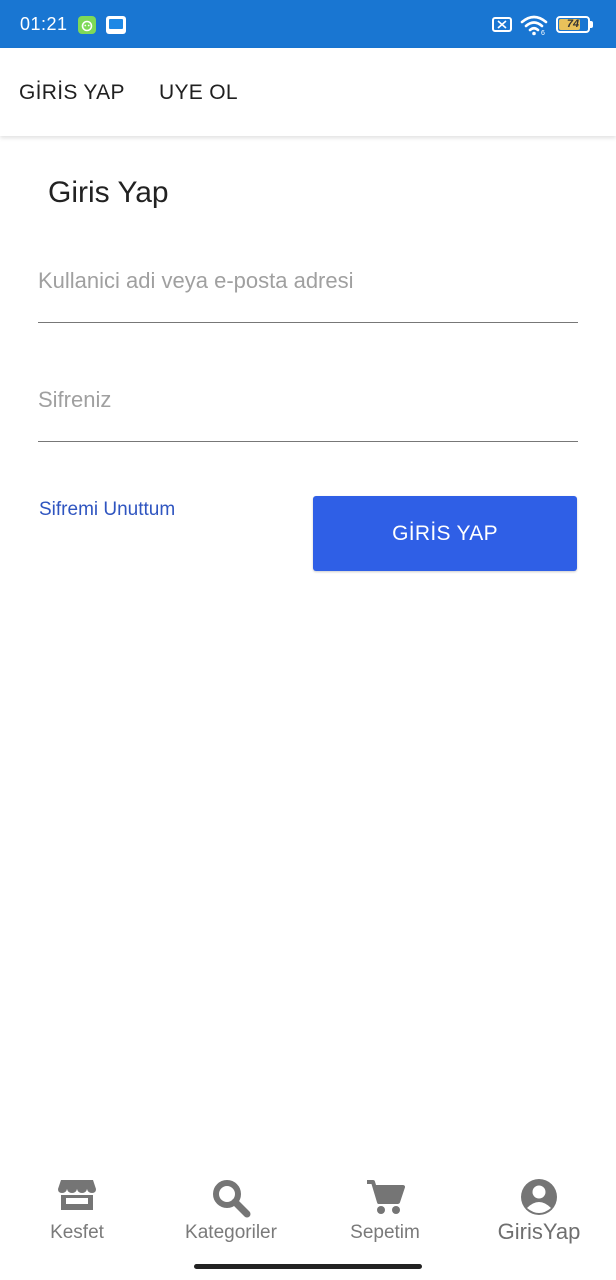 This screenshot has height=1280, width=616. I want to click on nav-item-kategoriler: Kategoriler, so click(231, 1205).